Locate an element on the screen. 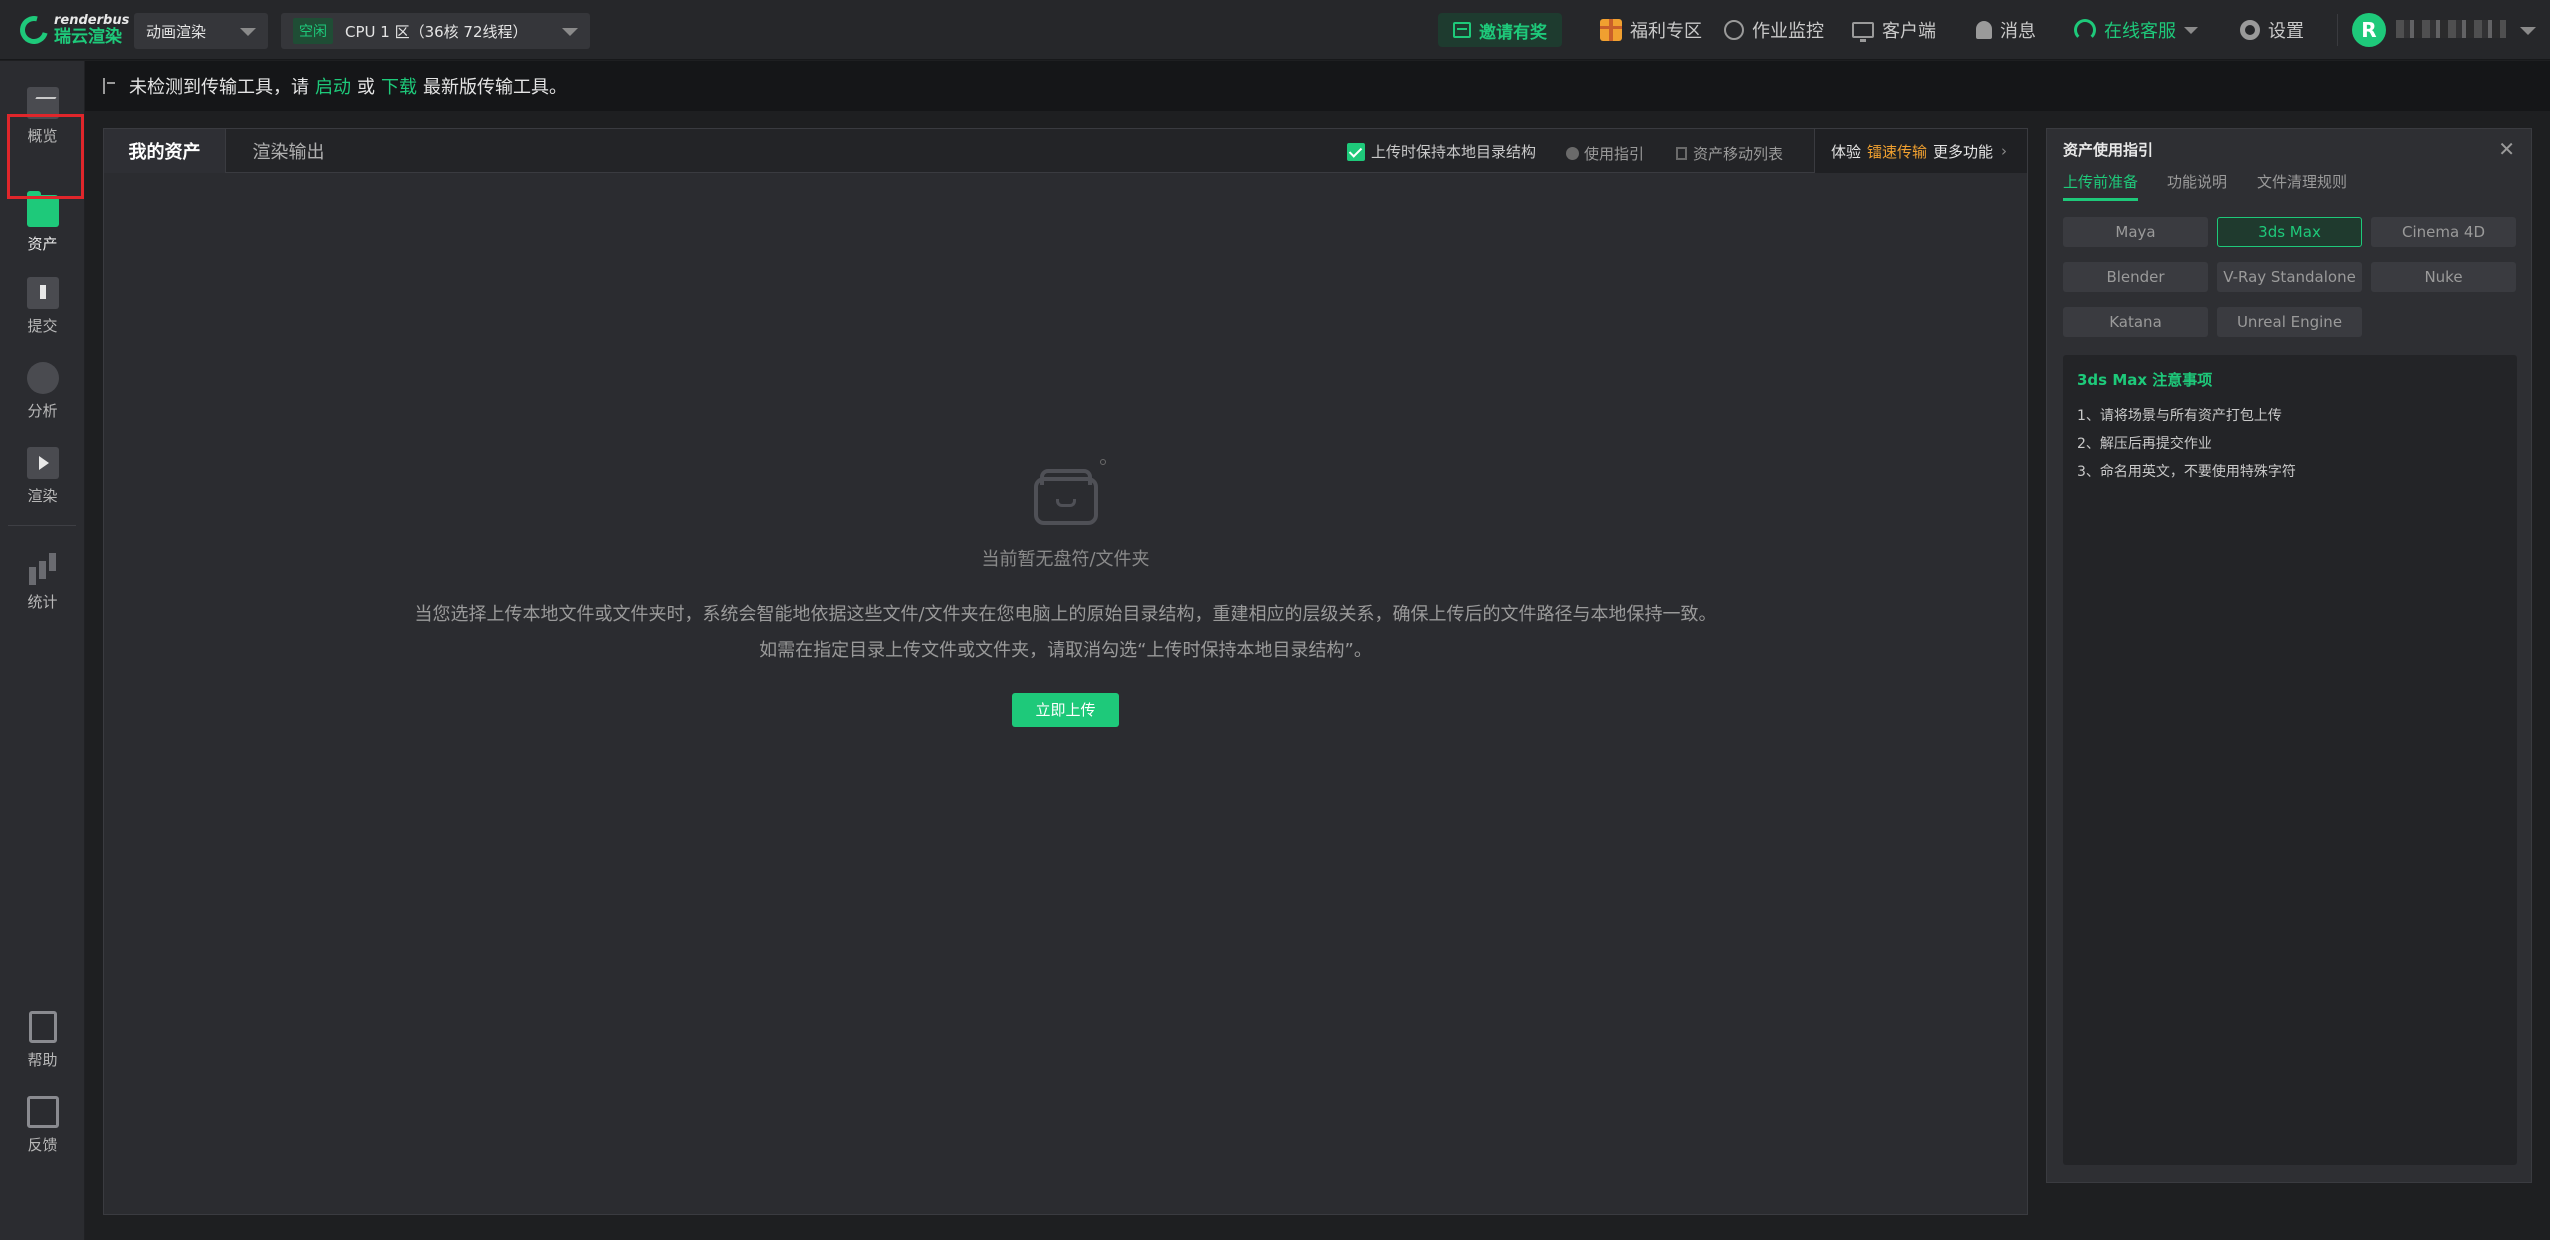 This screenshot has height=1240, width=2550. welfare-label: 福利专区 is located at coordinates (1666, 31).